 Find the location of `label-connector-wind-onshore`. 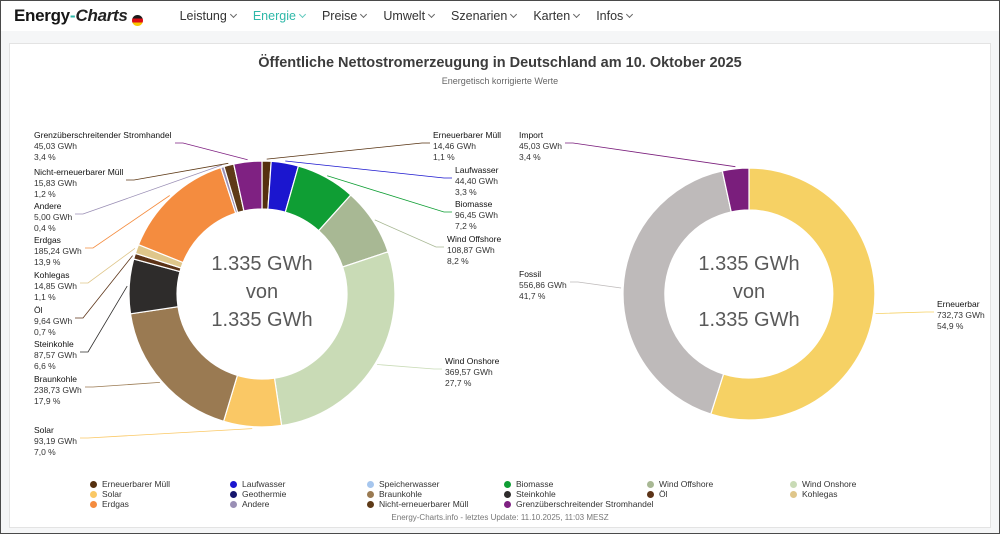

label-connector-wind-onshore is located at coordinates (409, 367).